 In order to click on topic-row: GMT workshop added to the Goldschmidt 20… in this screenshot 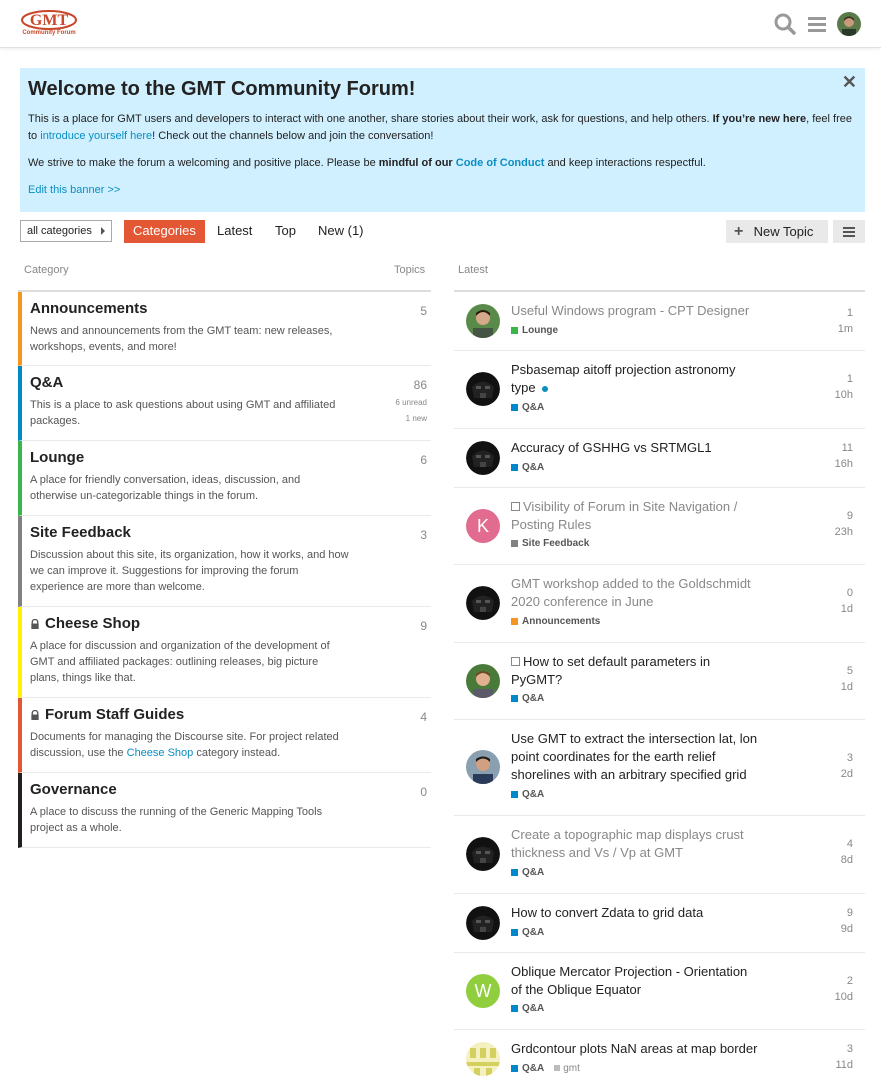, I will do `click(659, 604)`.